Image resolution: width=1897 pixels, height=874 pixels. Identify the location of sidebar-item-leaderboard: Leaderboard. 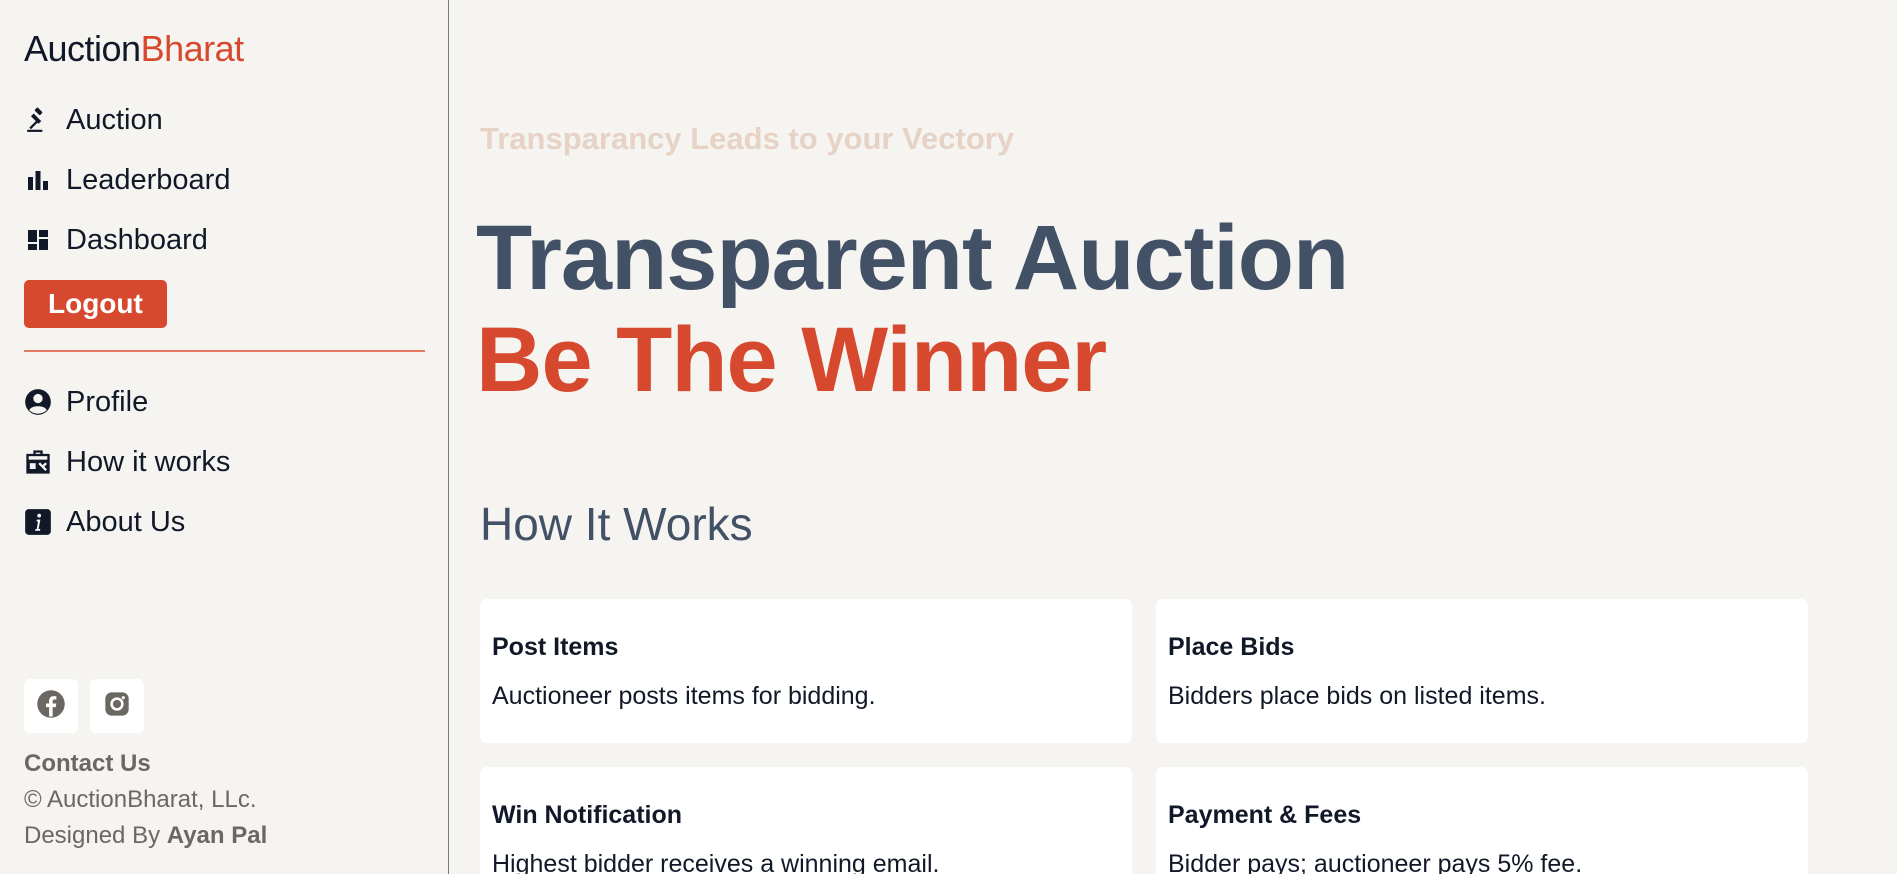
(224, 180).